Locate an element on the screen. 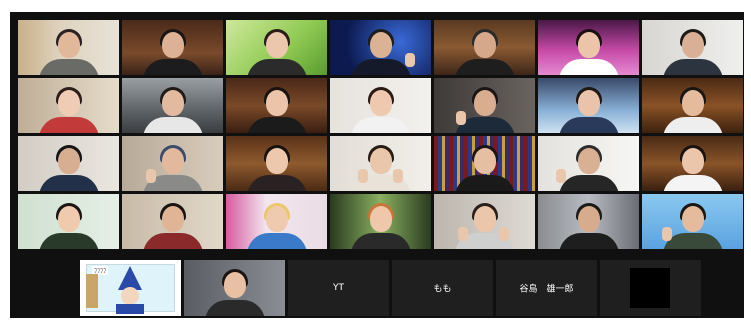 The height and width of the screenshot is (326, 751). blank-video is located at coordinates (650, 288).